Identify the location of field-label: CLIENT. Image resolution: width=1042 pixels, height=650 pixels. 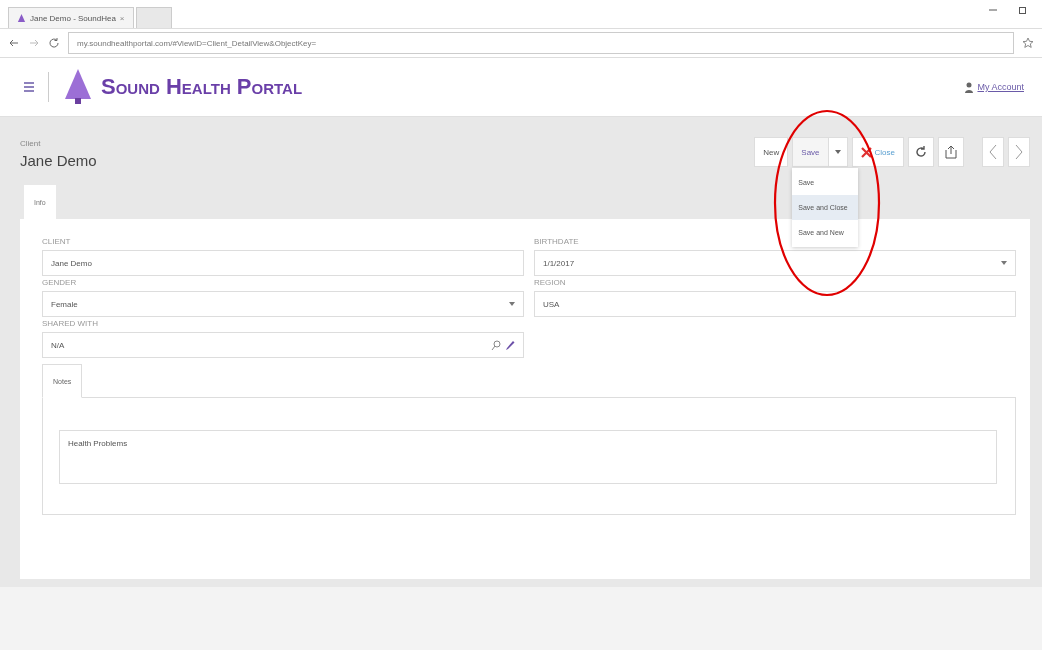
(57, 241).